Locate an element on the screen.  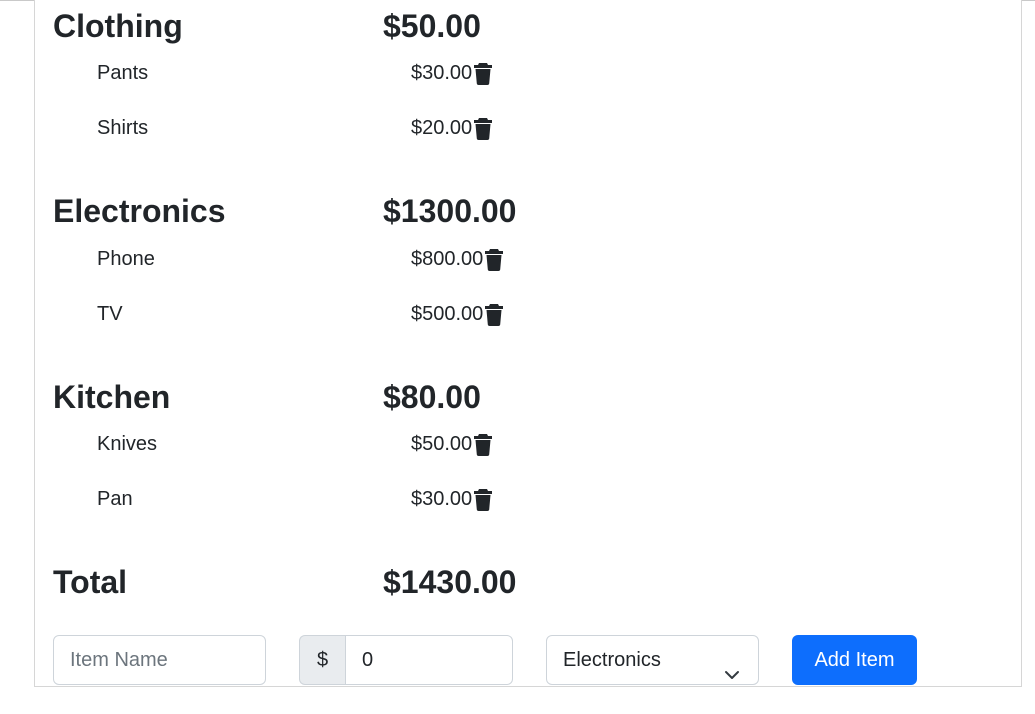
item-name: Pants is located at coordinates (123, 73).